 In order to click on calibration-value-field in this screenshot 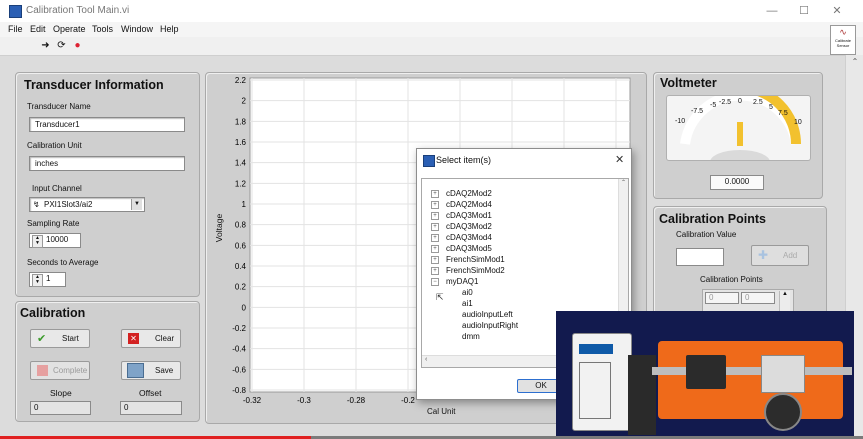, I will do `click(700, 257)`.